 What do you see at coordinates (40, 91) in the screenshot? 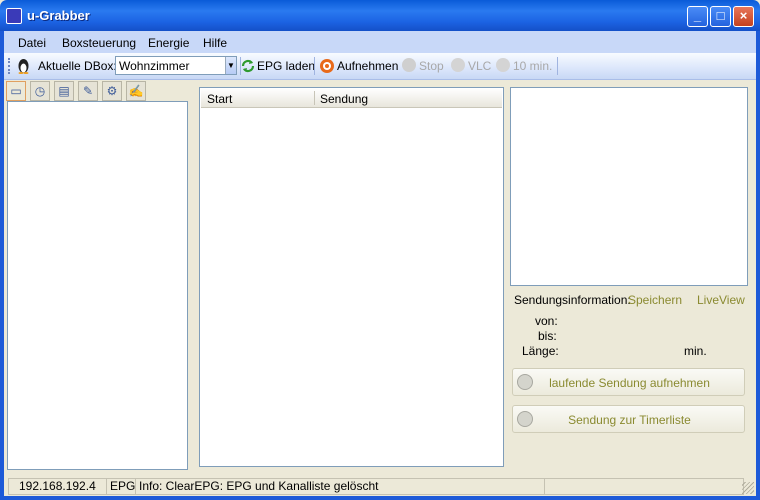
I see `clock-icon: ◷` at bounding box center [40, 91].